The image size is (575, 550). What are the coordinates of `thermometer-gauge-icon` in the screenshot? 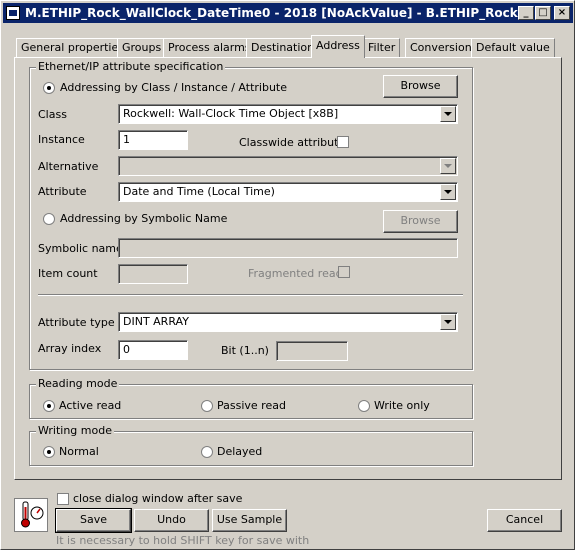 It's located at (31, 515).